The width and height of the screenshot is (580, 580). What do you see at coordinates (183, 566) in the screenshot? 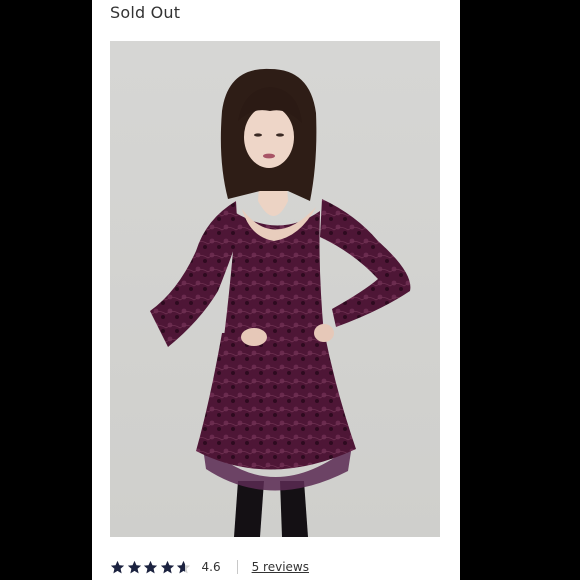
I see `star-partial-icon` at bounding box center [183, 566].